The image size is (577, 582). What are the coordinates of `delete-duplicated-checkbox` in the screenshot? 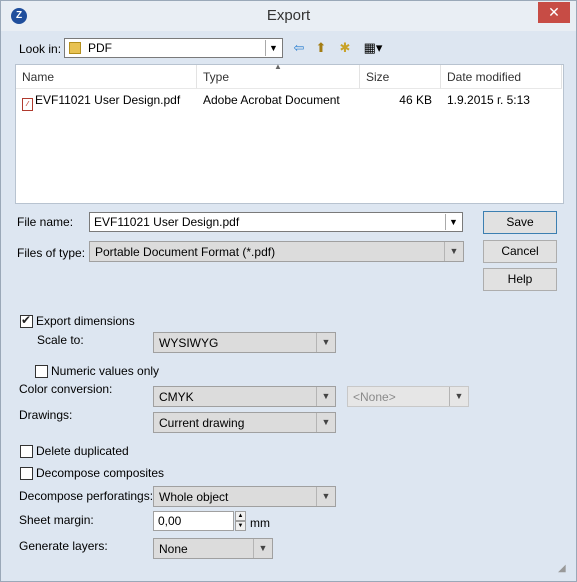 It's located at (26, 451).